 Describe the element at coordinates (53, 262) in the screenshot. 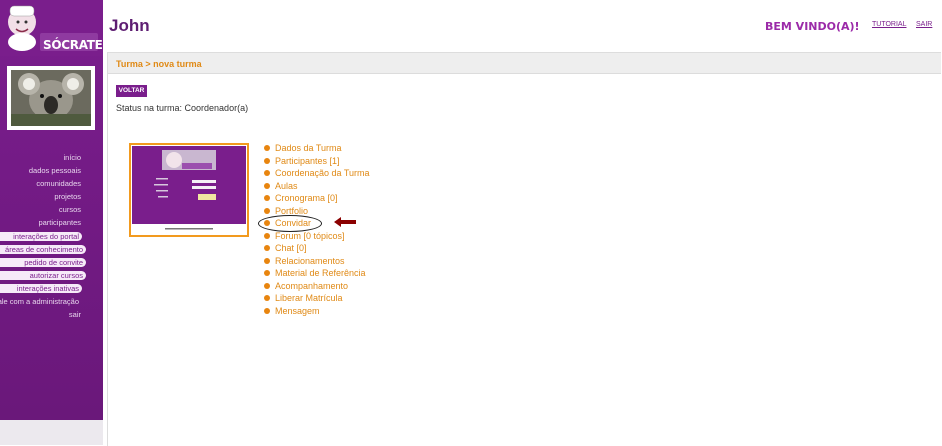

I see `sidebar-pill-label: pedido de convite` at that location.